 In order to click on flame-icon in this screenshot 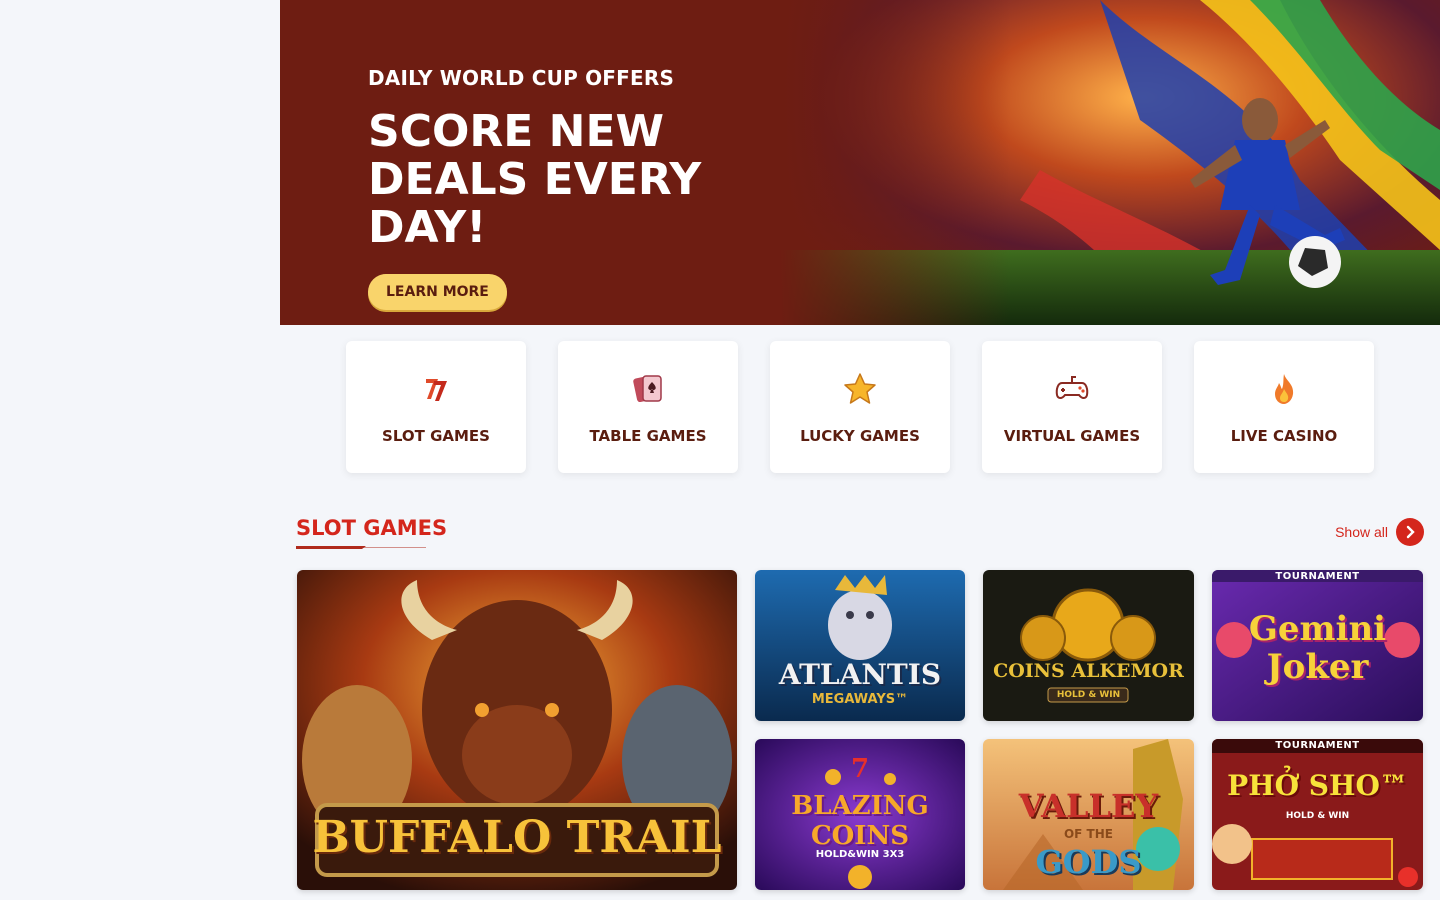, I will do `click(1284, 389)`.